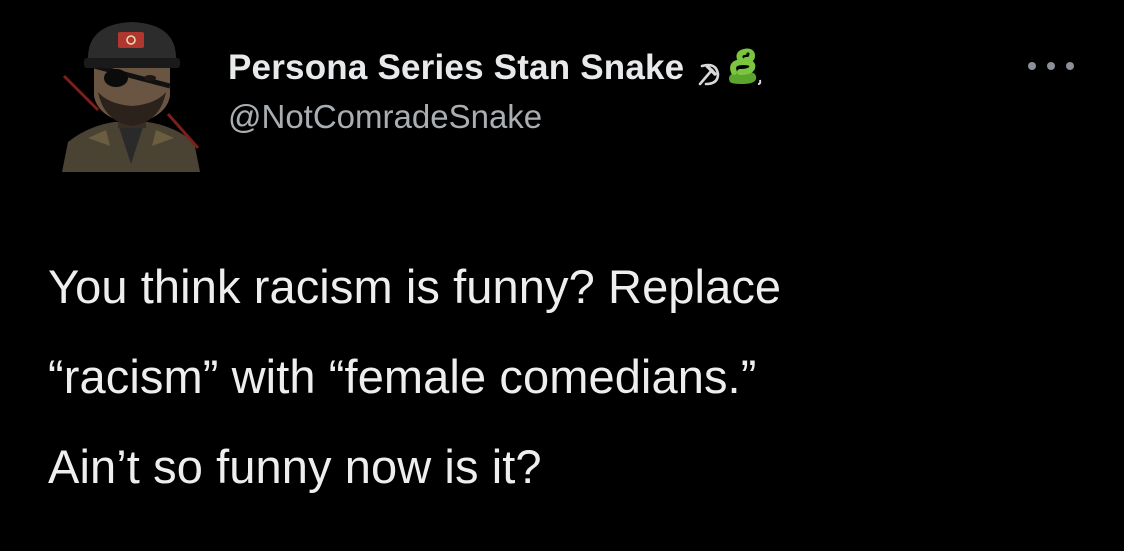  I want to click on tweet-text-line: Ain’t so funny now is it?, so click(295, 466).